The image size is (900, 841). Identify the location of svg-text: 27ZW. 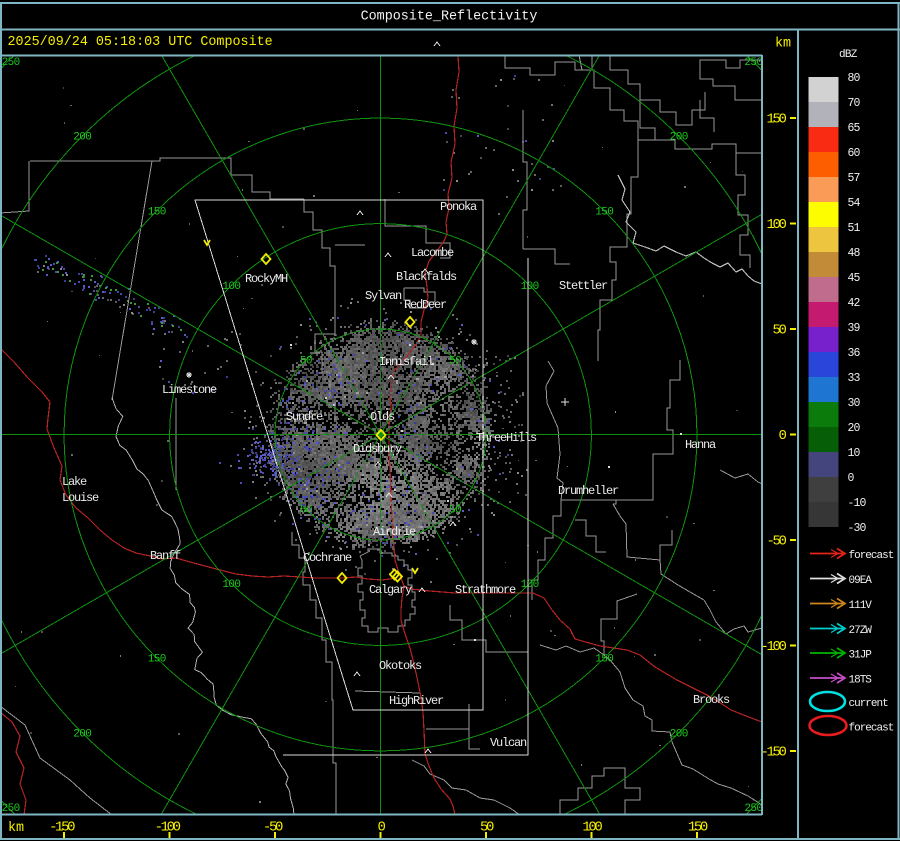
(861, 631).